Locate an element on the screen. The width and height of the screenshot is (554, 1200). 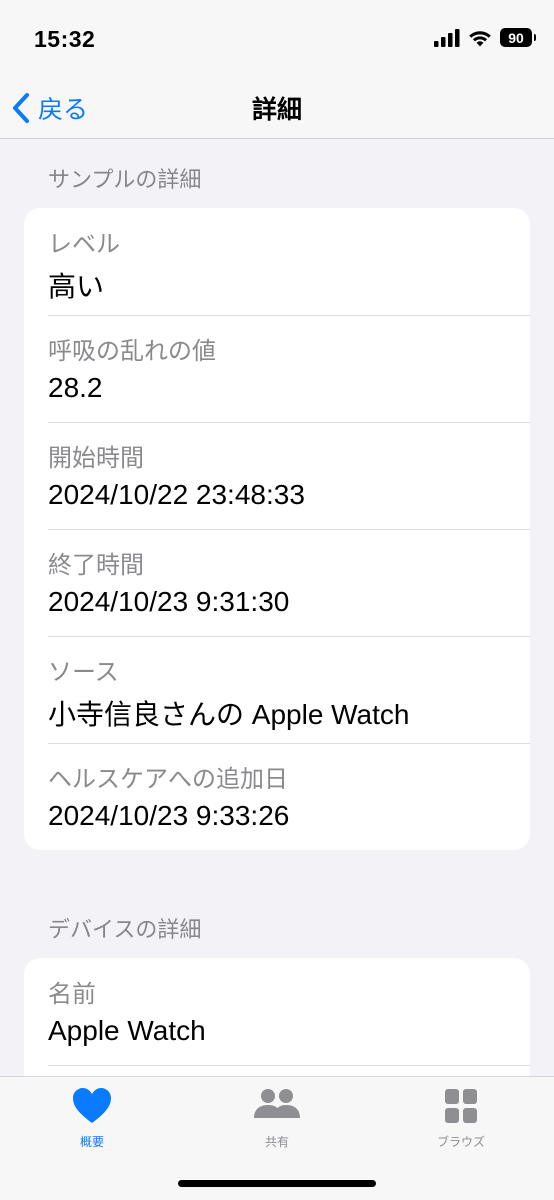
page-title: 詳細 is located at coordinates (276, 109).